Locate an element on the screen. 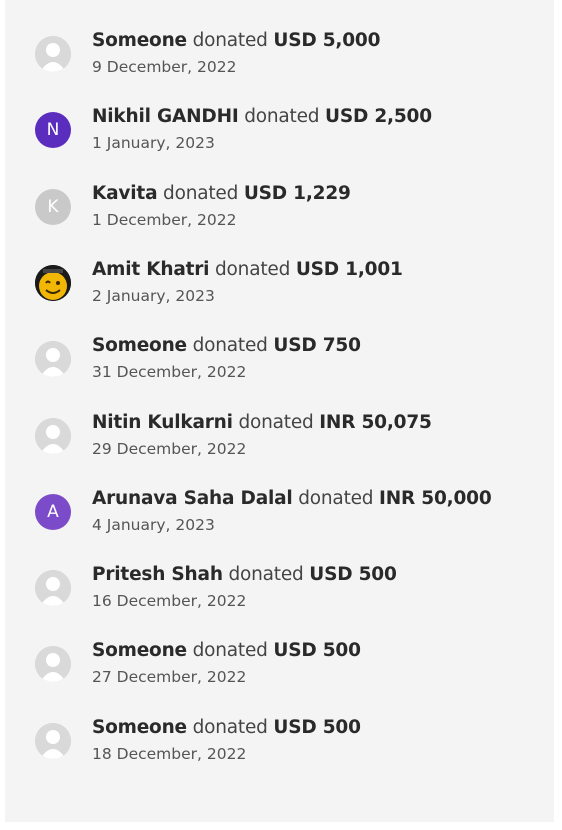 Image resolution: width=562 pixels, height=830 pixels. donation-date: 27 December, 2022 is located at coordinates (169, 677).